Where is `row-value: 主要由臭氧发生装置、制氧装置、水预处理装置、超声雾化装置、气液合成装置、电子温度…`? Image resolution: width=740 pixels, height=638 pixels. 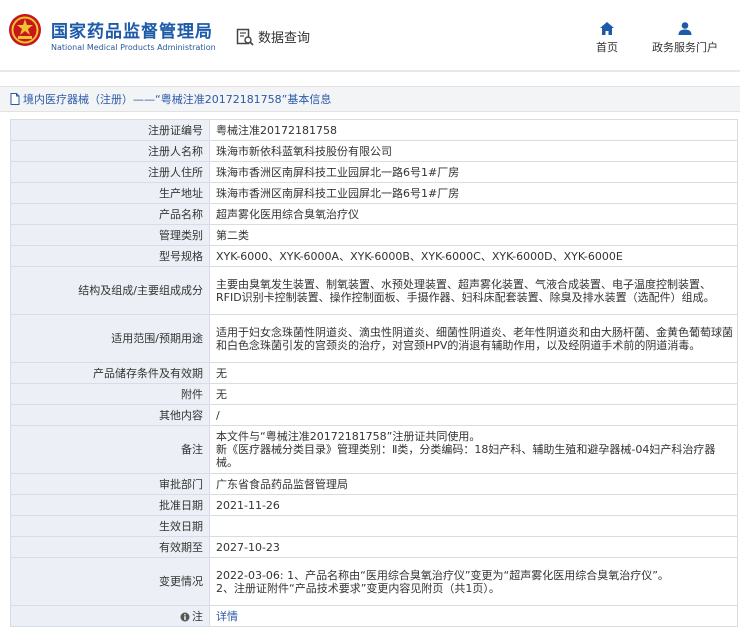 row-value: 主要由臭氧发生装置、制氧装置、水预处理装置、超声雾化装置、气液合成装置、电子温度… is located at coordinates (473, 290).